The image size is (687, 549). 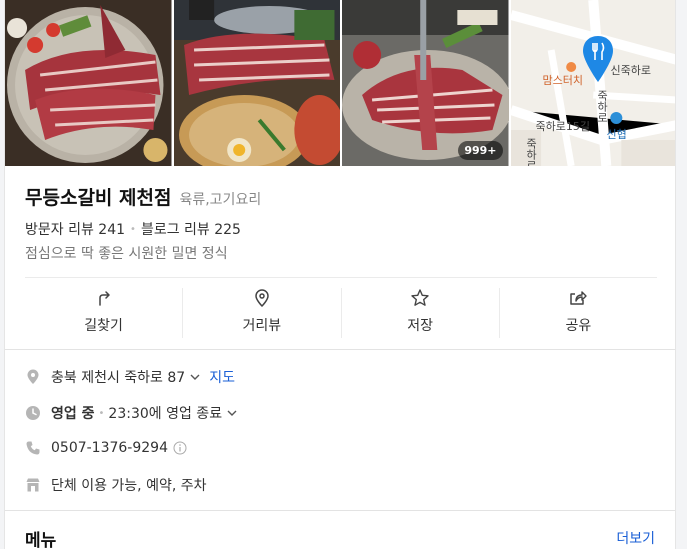 What do you see at coordinates (129, 486) in the screenshot?
I see `amenities-text: 단체 이용 가능, 예약, 주차` at bounding box center [129, 486].